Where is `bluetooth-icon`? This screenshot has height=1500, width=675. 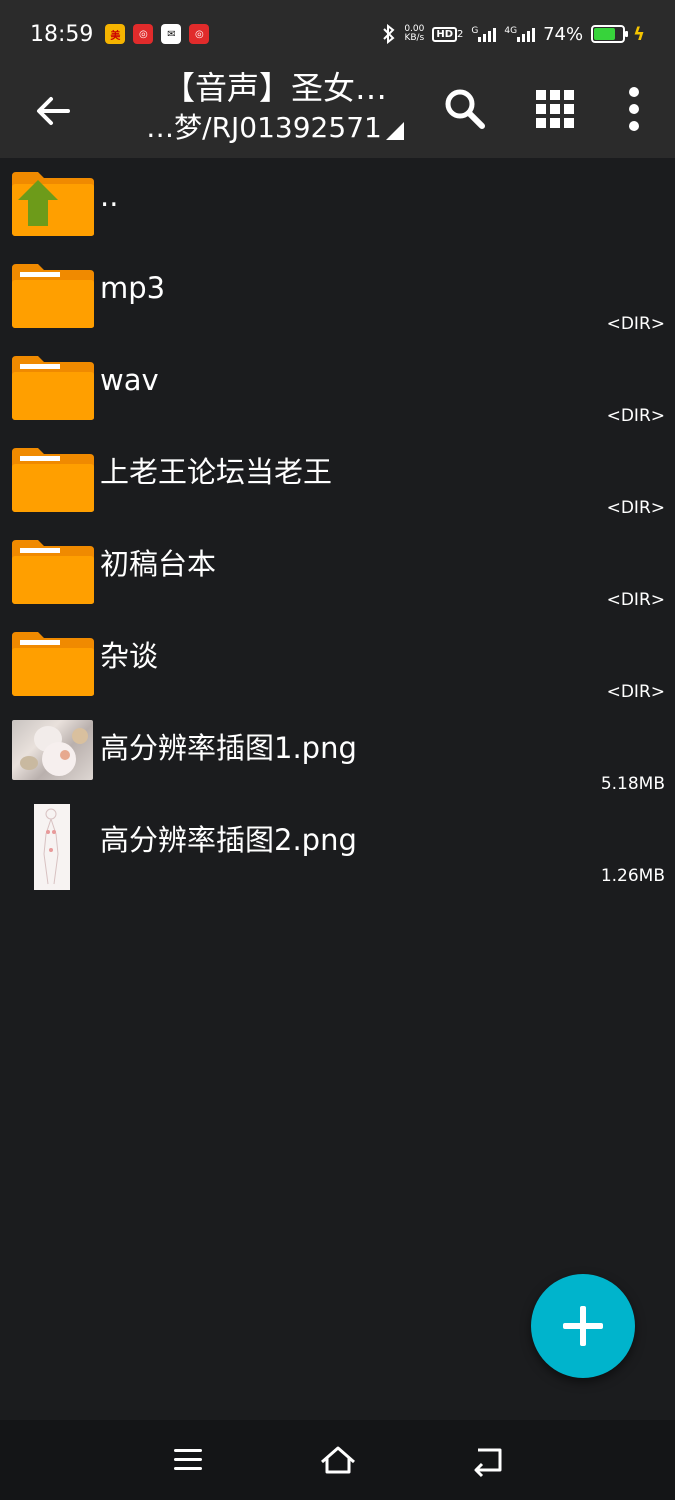 bluetooth-icon is located at coordinates (389, 34).